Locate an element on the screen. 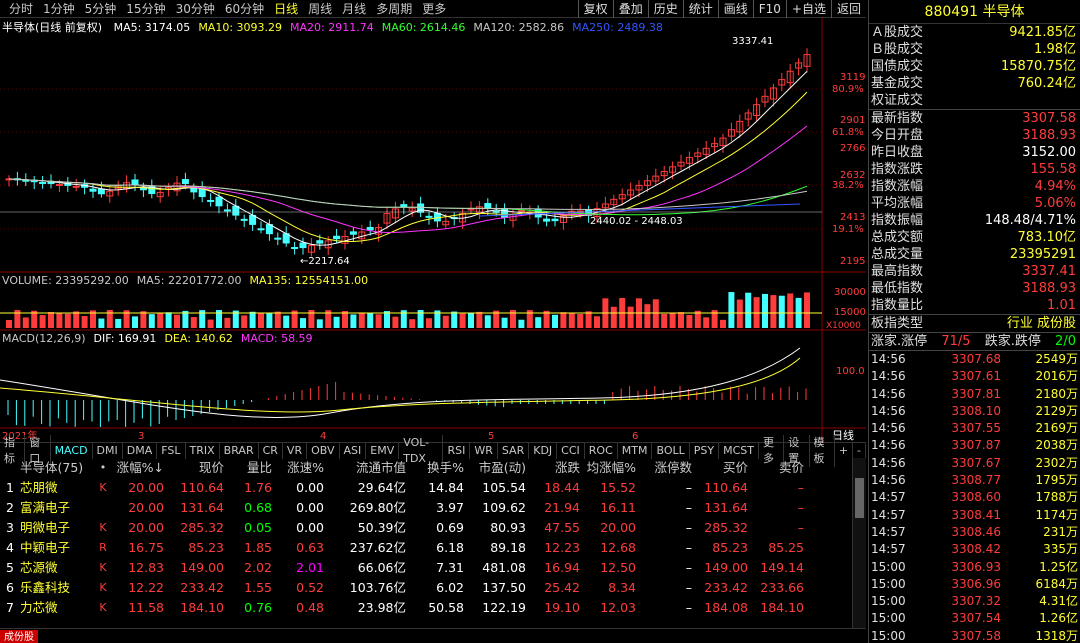 The height and width of the screenshot is (643, 1080). chart-period-label: 日线 is located at coordinates (843, 435).